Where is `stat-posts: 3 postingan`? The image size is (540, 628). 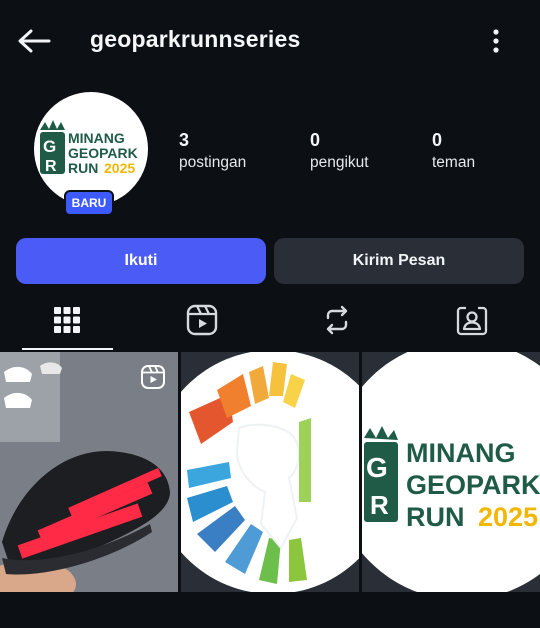
stat-posts: 3 postingan is located at coordinates (212, 151).